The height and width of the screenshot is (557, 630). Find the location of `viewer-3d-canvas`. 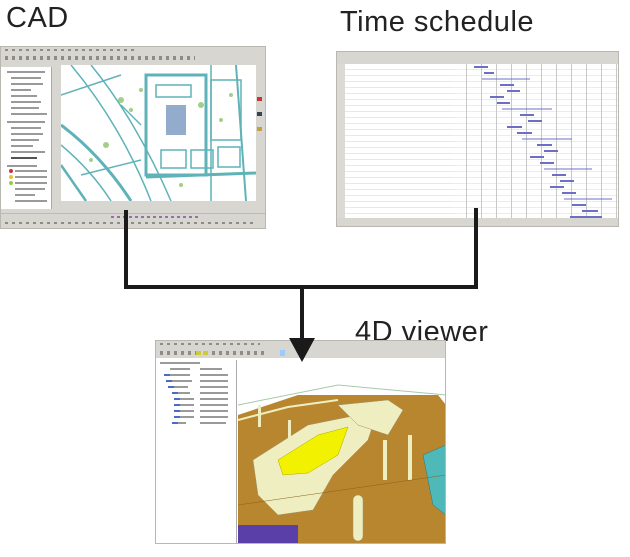

viewer-3d-canvas is located at coordinates (341, 454).